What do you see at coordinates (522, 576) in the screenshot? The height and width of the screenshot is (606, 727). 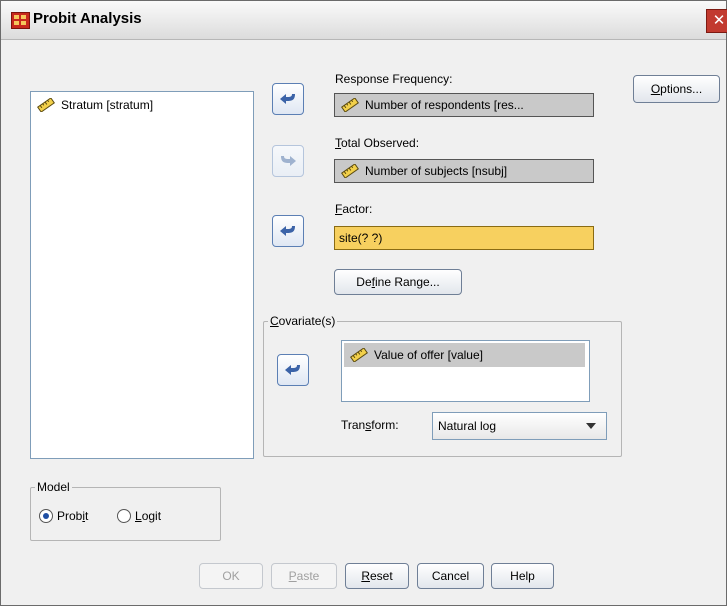 I see `help-button: Help` at bounding box center [522, 576].